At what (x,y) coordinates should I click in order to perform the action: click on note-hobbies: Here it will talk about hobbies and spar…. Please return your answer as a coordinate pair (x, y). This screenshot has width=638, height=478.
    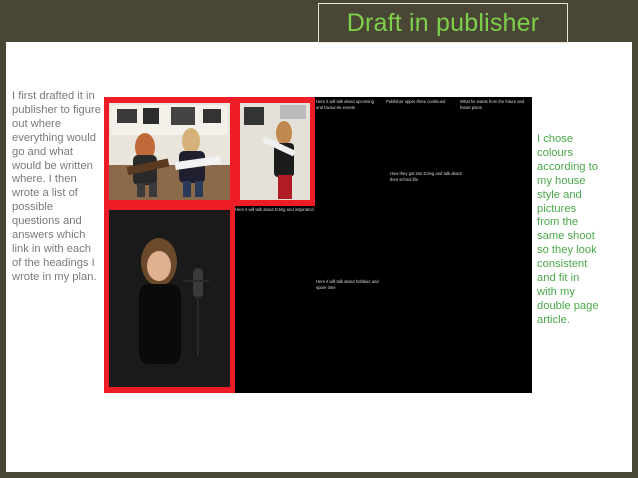
    Looking at the image, I should click on (347, 284).